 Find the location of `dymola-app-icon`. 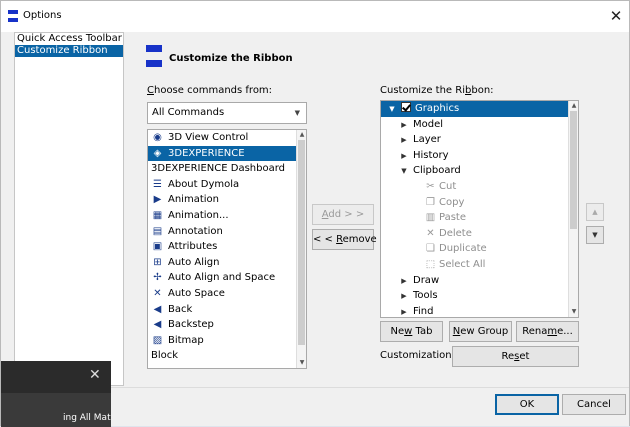

dymola-app-icon is located at coordinates (13, 16).